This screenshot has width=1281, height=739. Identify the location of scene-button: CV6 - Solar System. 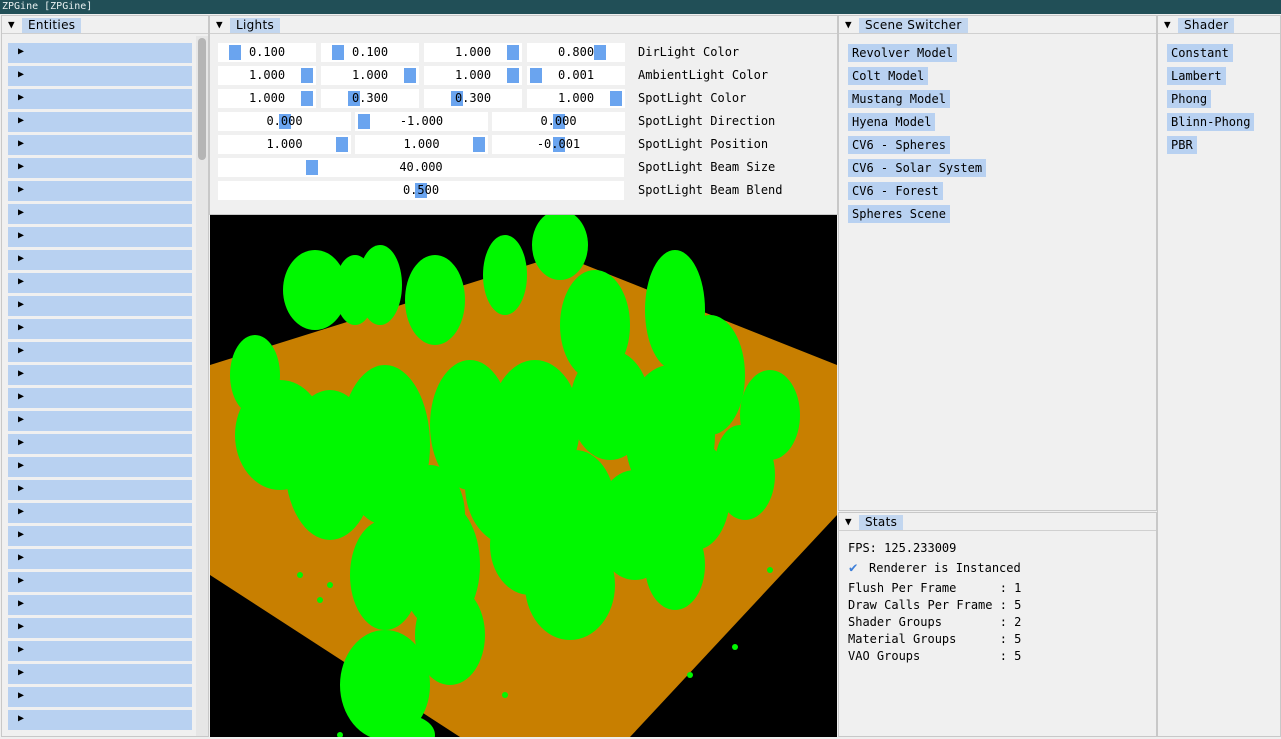
(917, 168).